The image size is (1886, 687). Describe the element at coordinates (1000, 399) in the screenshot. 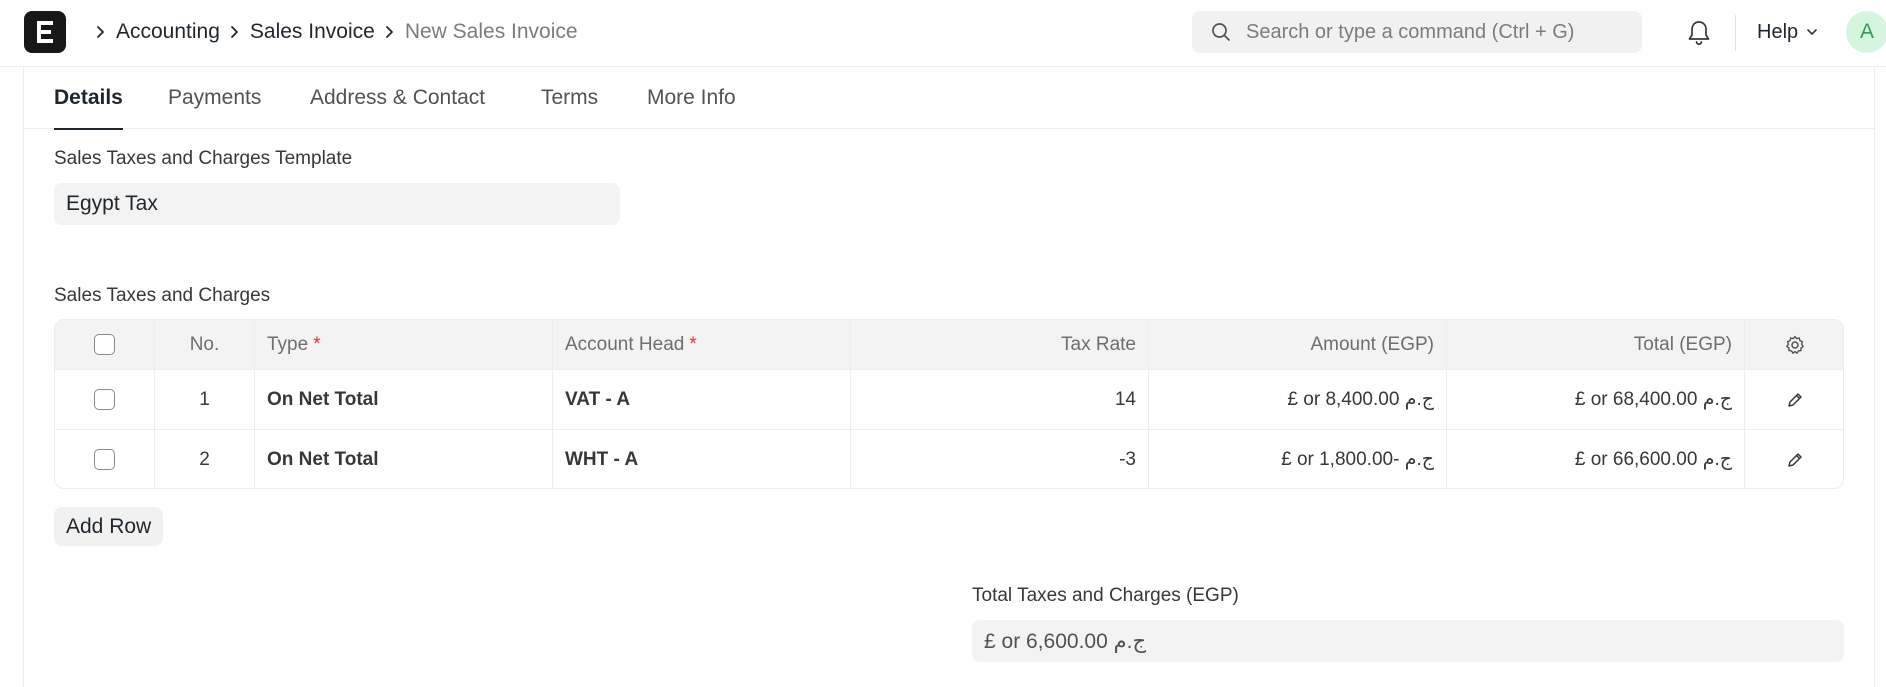

I see `row-tax-rate: 14` at that location.